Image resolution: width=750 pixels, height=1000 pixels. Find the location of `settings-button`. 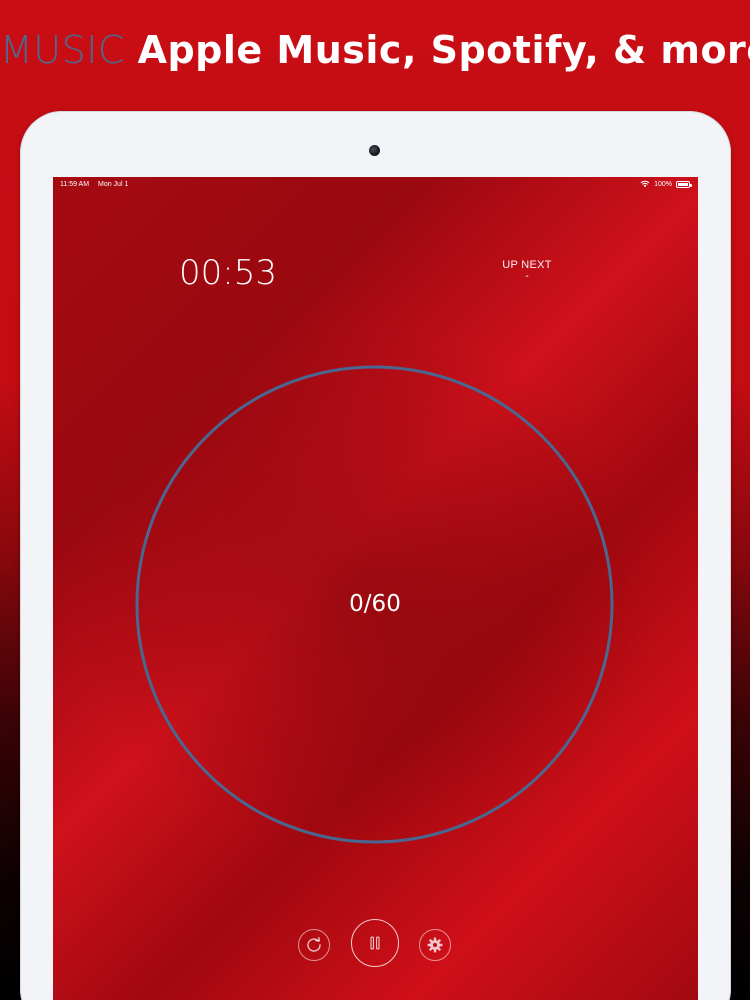

settings-button is located at coordinates (435, 945).